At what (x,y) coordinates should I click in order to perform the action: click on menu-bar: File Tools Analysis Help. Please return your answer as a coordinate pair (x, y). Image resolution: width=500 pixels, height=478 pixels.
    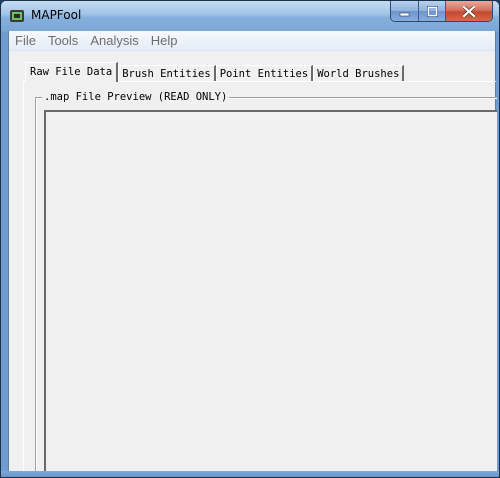
    Looking at the image, I should click on (252, 41).